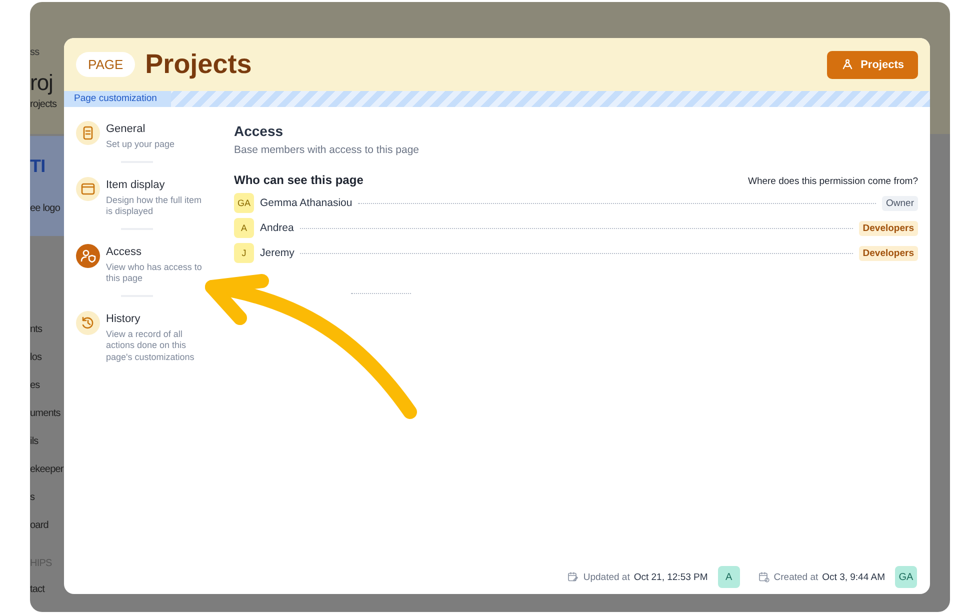 This screenshot has height=613, width=980. I want to click on sidebar-item: Access View who has access to this page, so click(146, 264).